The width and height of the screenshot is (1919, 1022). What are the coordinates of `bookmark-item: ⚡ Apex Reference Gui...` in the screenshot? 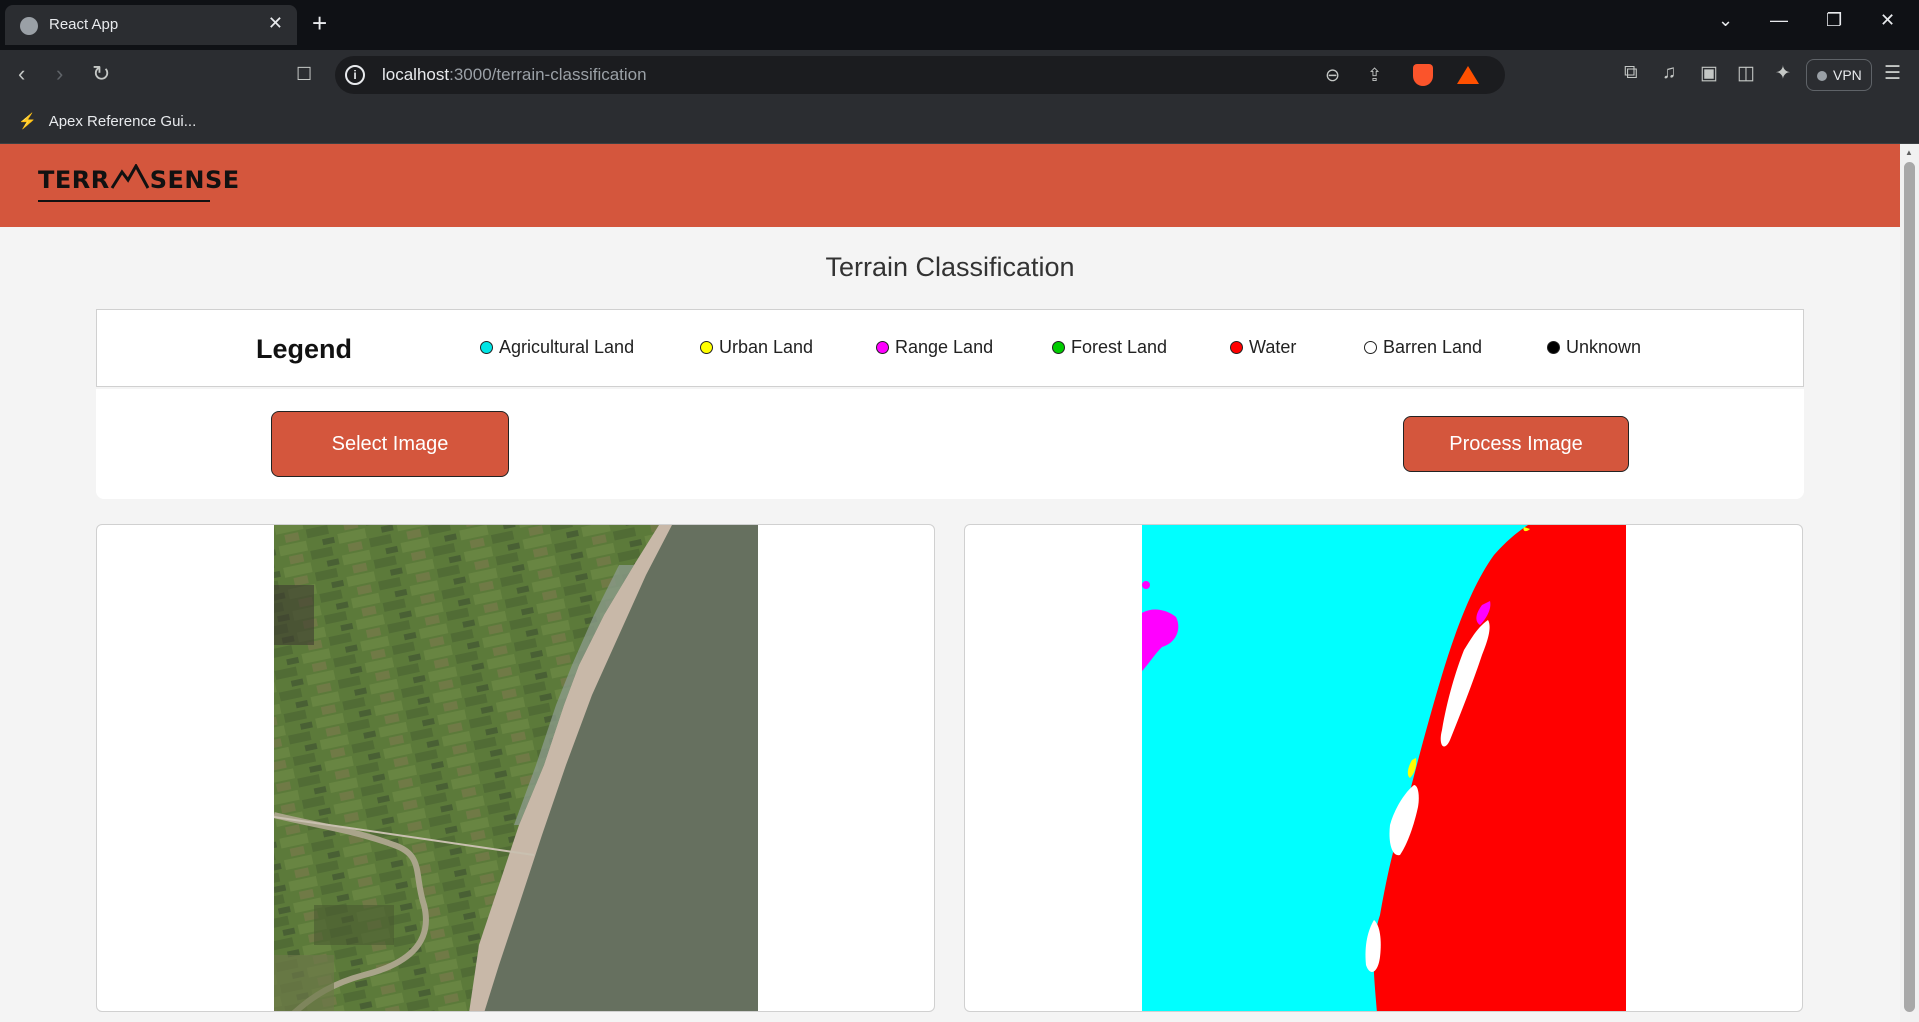 It's located at (107, 121).